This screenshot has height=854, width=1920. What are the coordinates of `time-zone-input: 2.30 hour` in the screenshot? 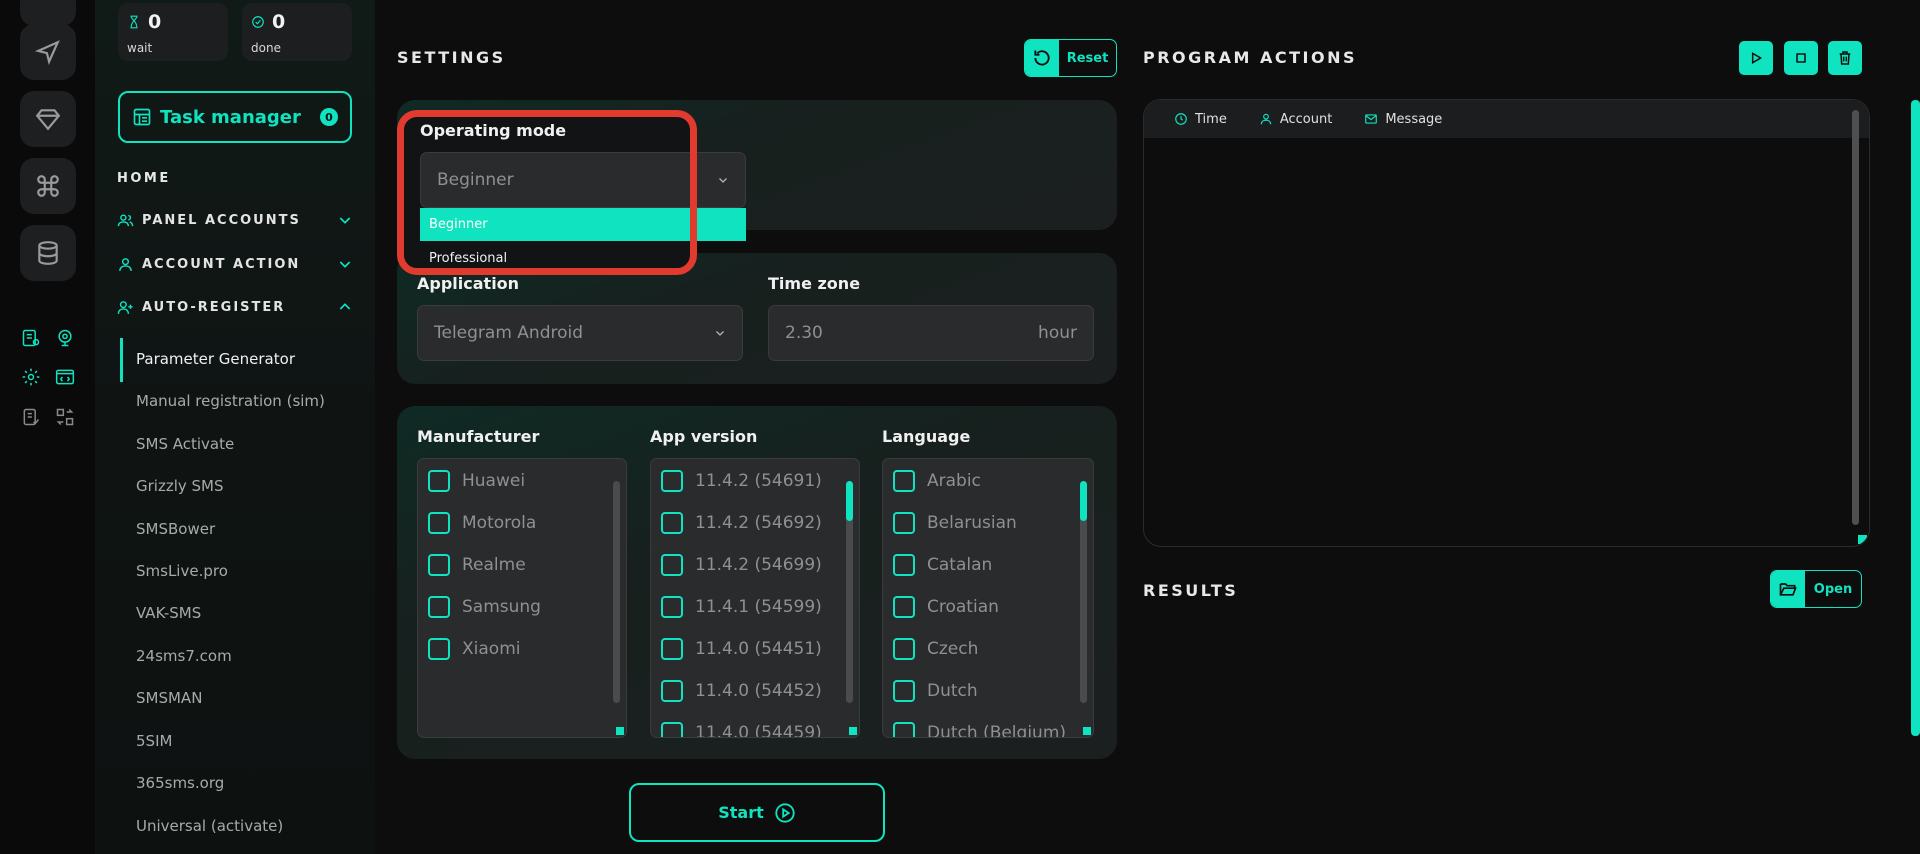 It's located at (931, 333).